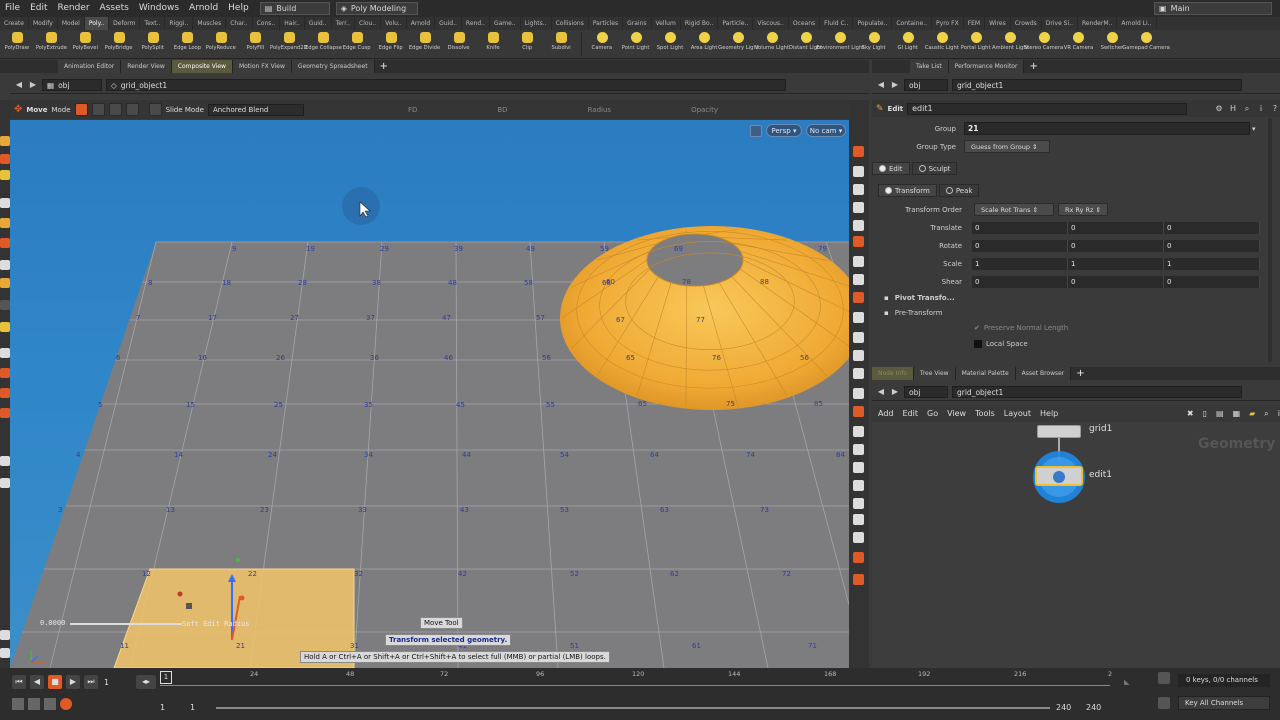 This screenshot has width=1280, height=720. Describe the element at coordinates (12, 8) in the screenshot. I see `menu-file: File` at that location.